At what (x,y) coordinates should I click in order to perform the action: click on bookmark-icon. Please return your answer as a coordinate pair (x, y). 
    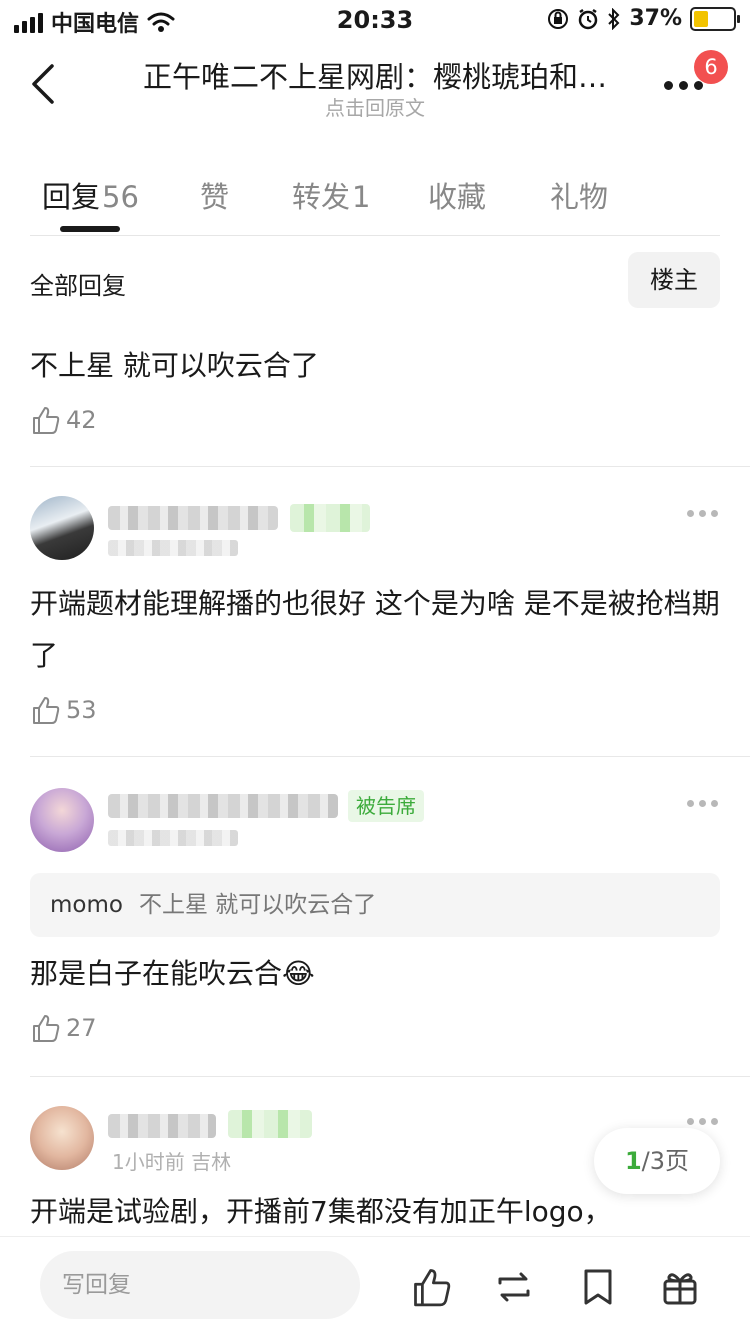
    Looking at the image, I should click on (598, 1287).